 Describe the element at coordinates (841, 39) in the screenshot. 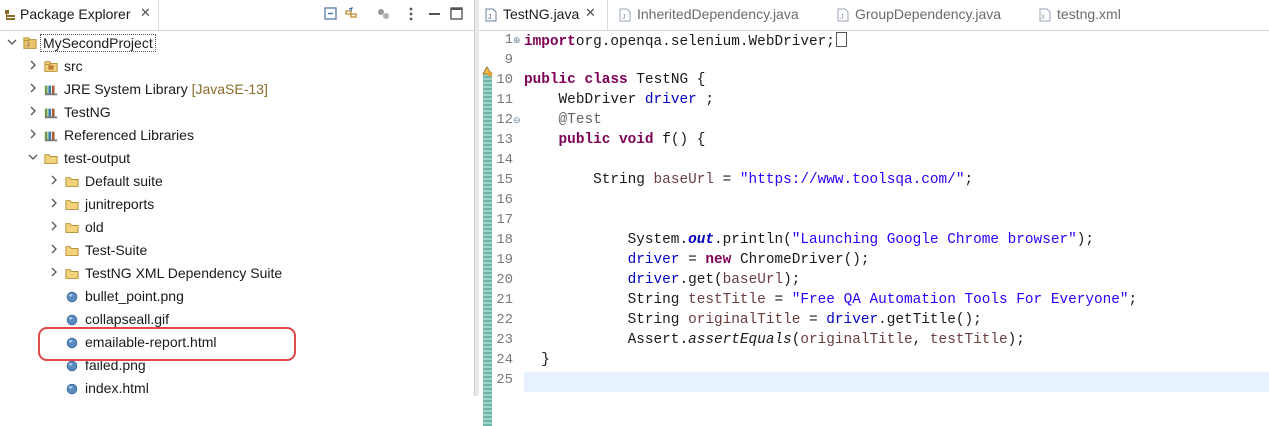

I see `folded-imports-marker` at that location.